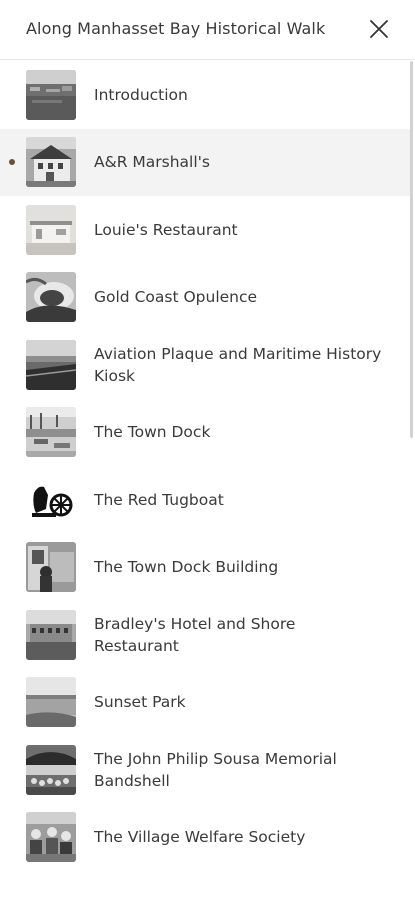 The width and height of the screenshot is (415, 900). What do you see at coordinates (205, 95) in the screenshot?
I see `list-item: Introduction` at bounding box center [205, 95].